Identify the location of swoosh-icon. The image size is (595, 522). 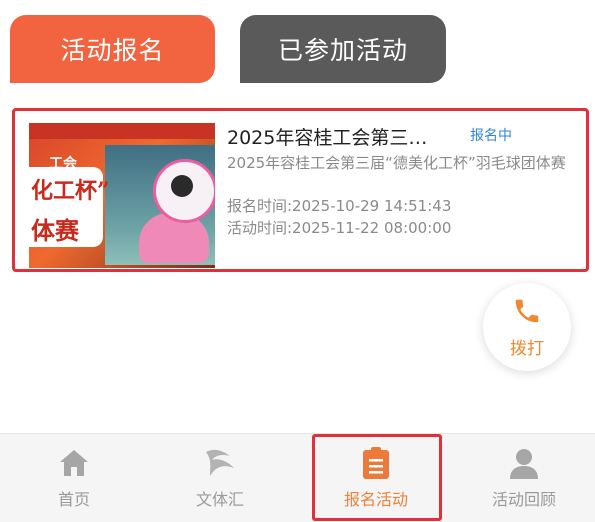
(220, 463).